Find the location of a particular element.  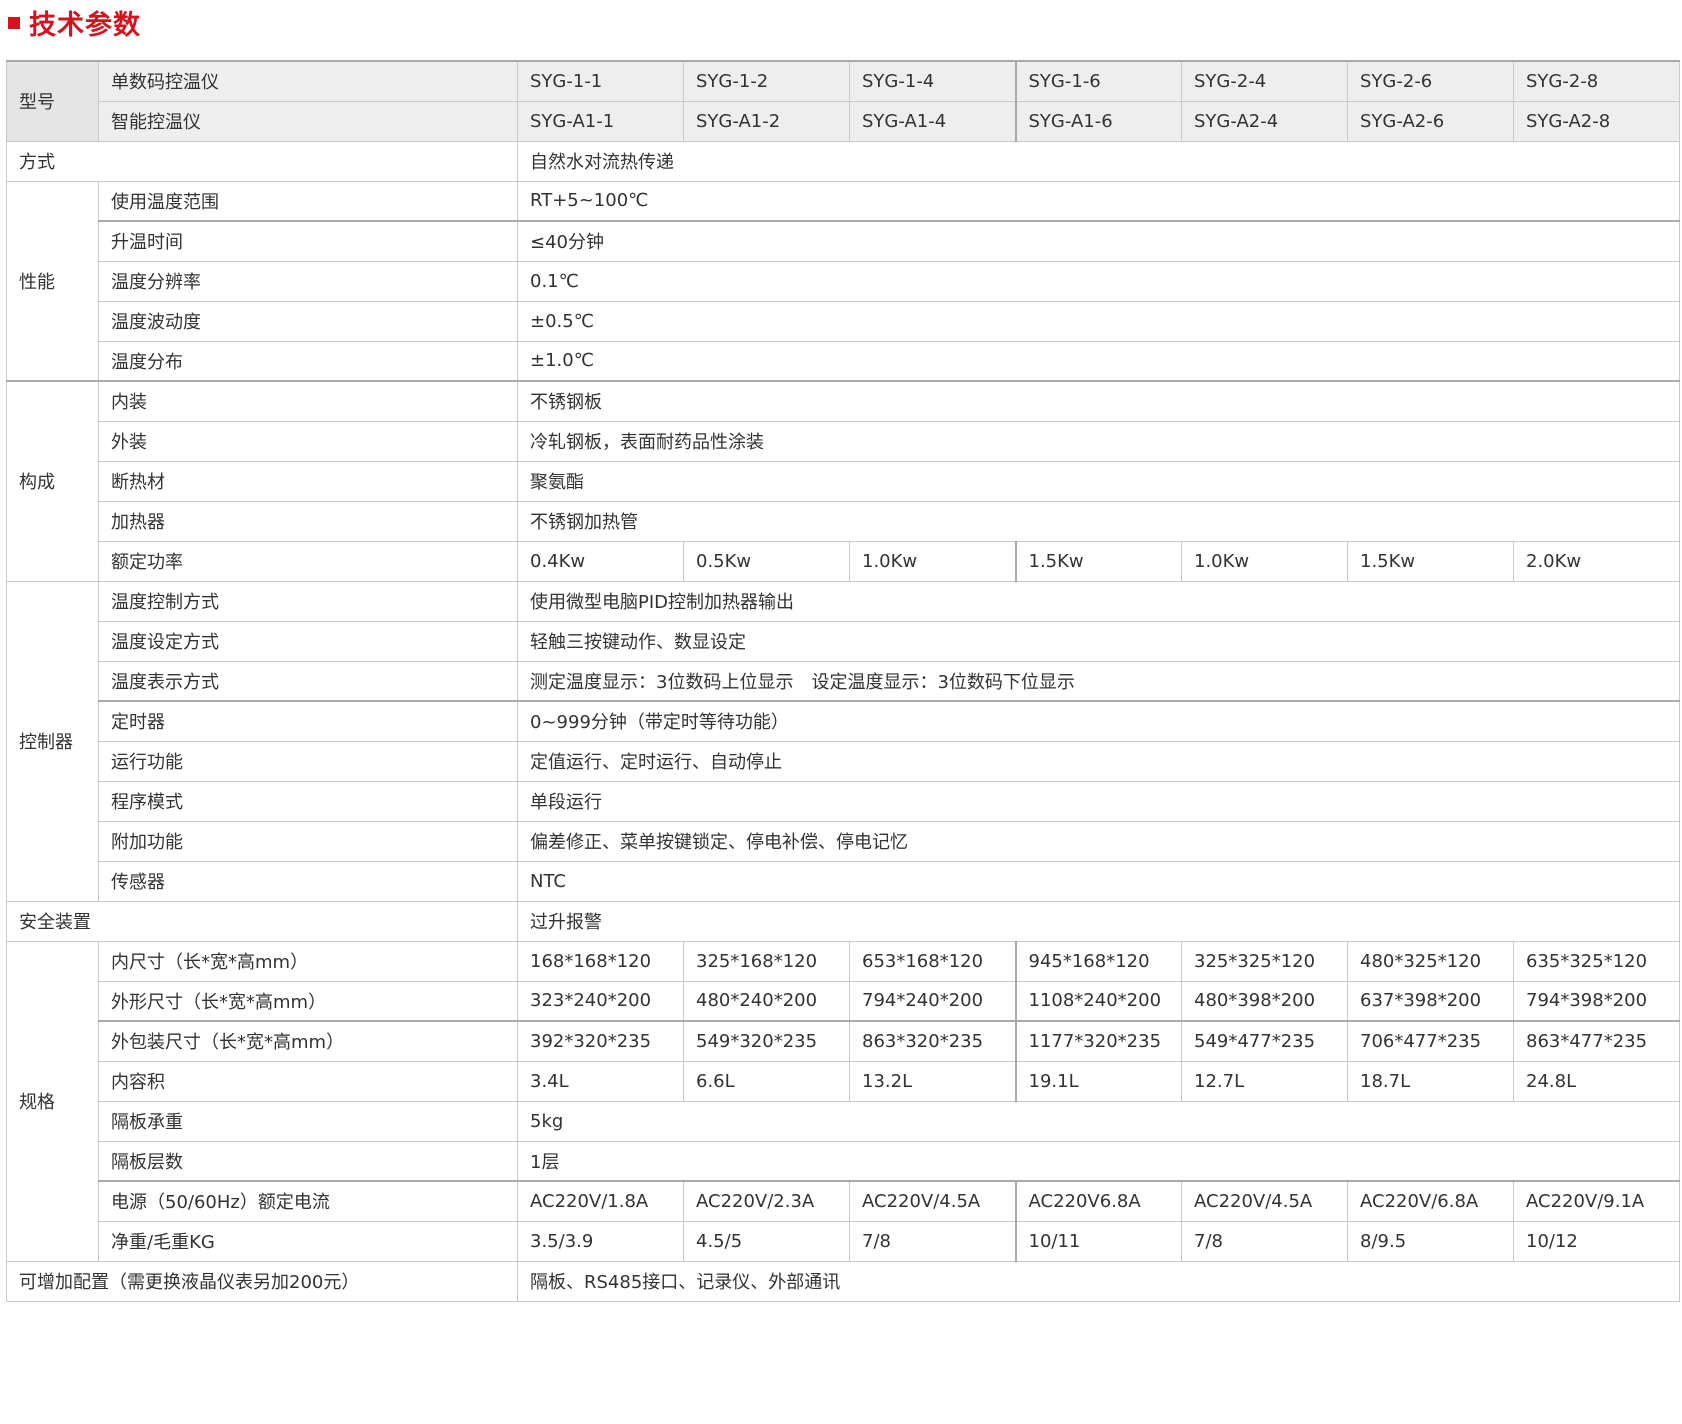

row-label: 内容积 is located at coordinates (308, 1081).